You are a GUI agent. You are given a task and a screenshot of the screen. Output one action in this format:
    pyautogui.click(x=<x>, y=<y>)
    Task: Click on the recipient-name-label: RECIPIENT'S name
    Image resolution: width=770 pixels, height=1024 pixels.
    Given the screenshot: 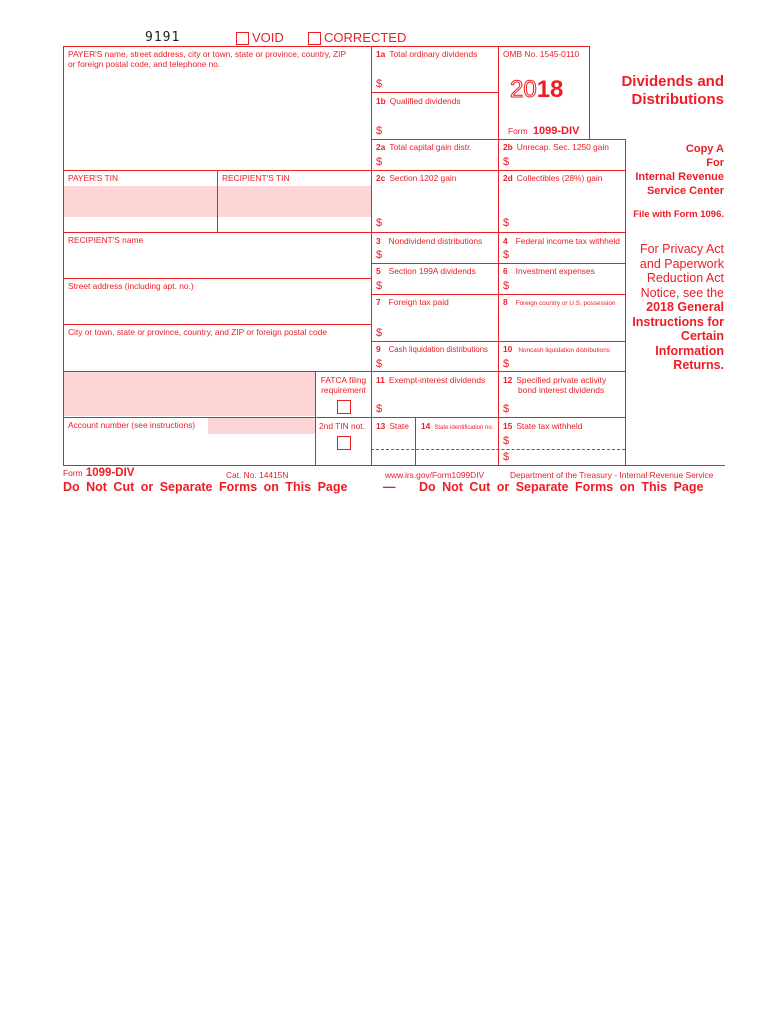 What is the action you would take?
    pyautogui.click(x=106, y=240)
    